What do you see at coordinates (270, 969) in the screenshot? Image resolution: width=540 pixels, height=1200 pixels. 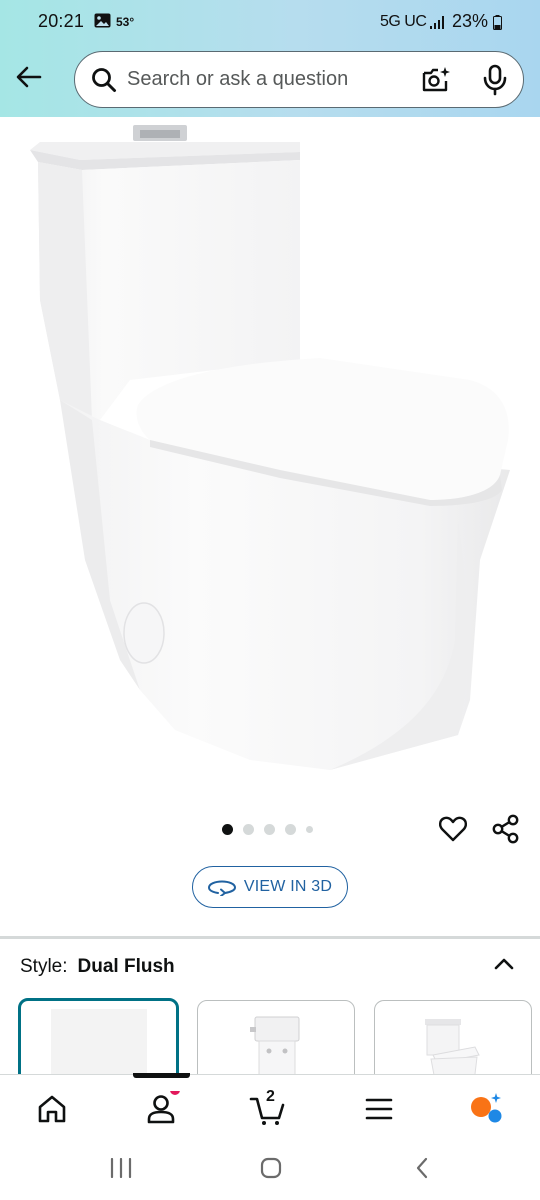 I see `style-selector-header: Style: Dual Flush` at bounding box center [270, 969].